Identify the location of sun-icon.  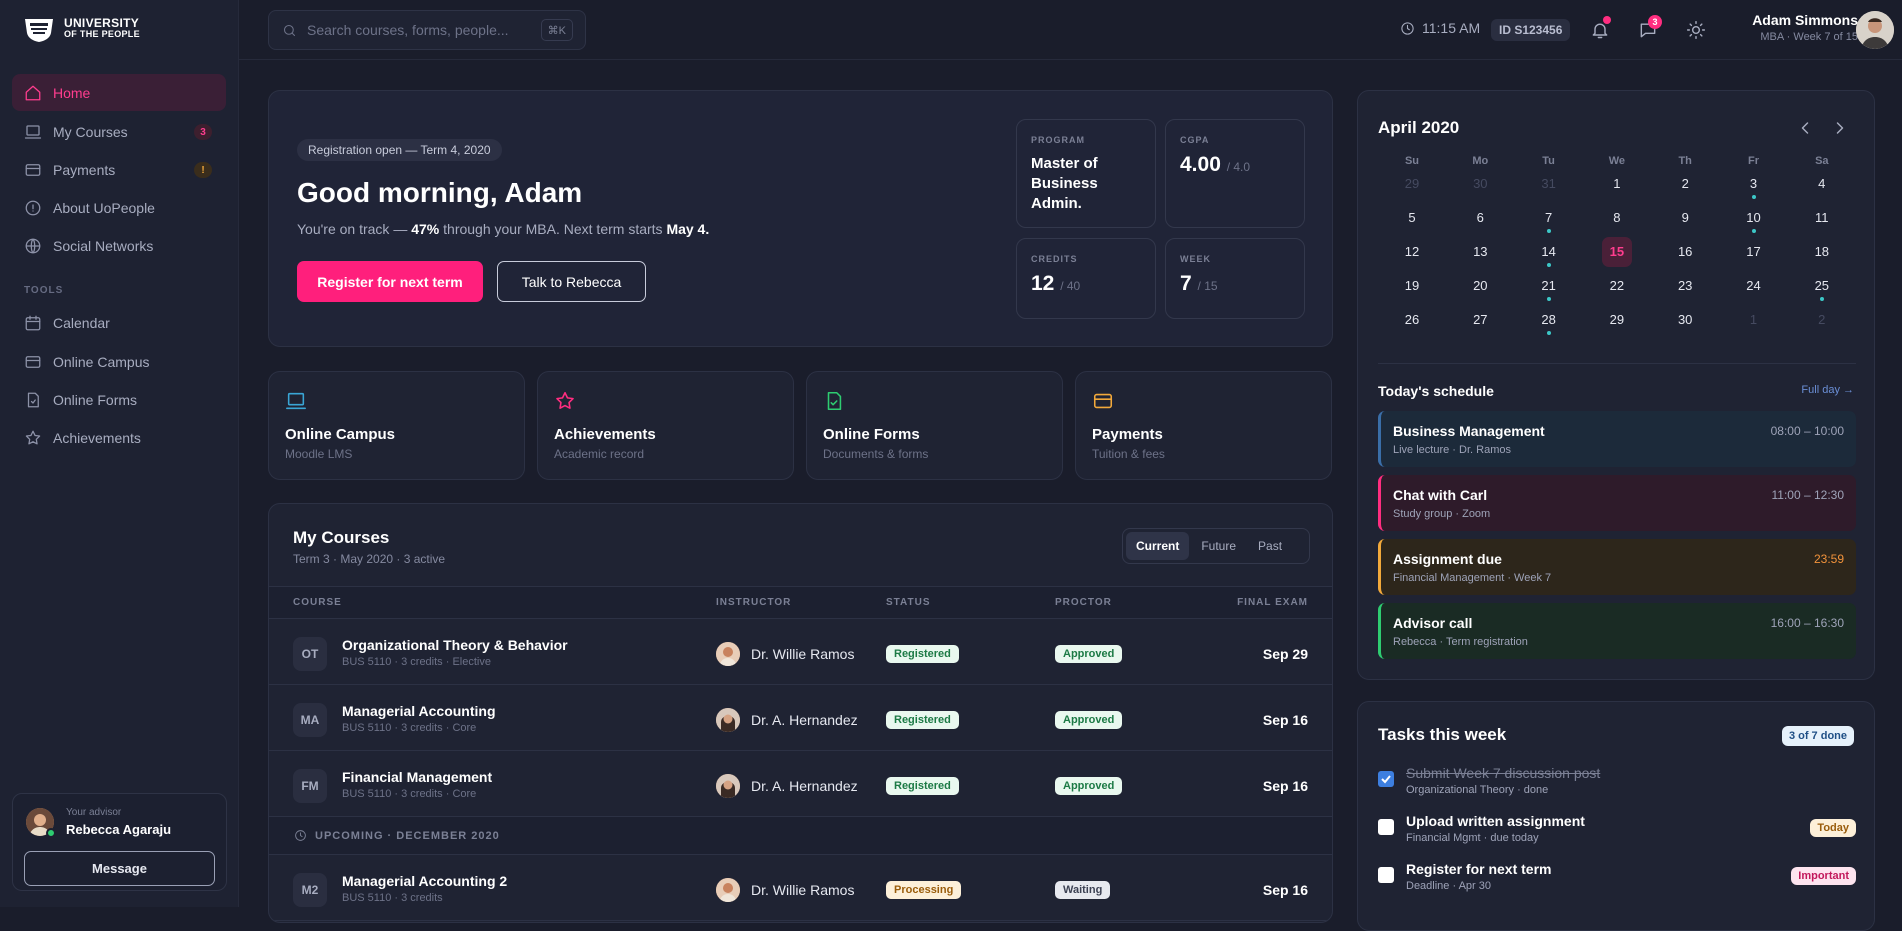
(1696, 30).